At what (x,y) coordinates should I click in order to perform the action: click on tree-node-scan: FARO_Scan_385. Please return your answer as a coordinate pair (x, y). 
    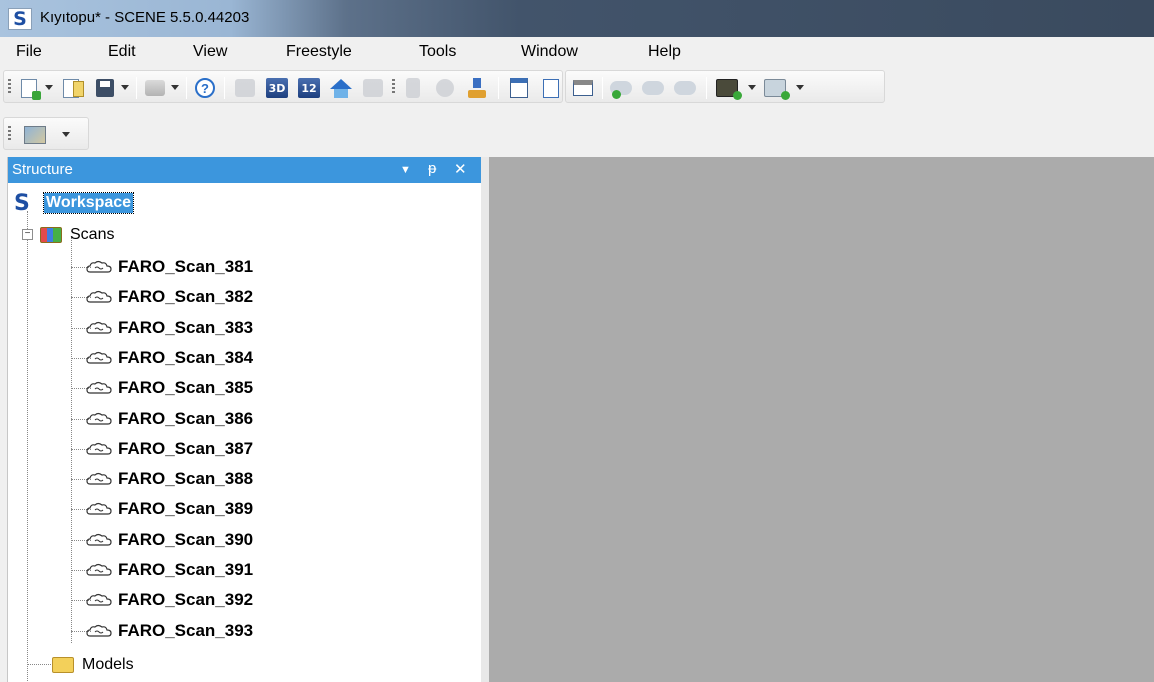
    Looking at the image, I should click on (168, 388).